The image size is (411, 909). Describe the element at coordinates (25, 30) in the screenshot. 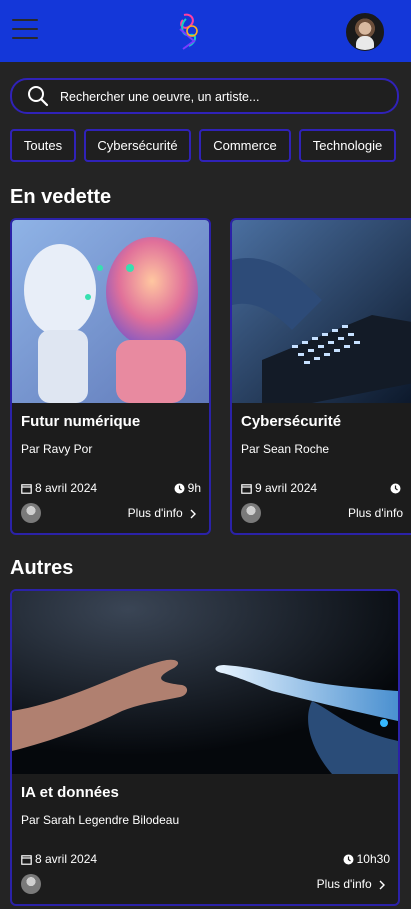

I see `menu-icon` at that location.